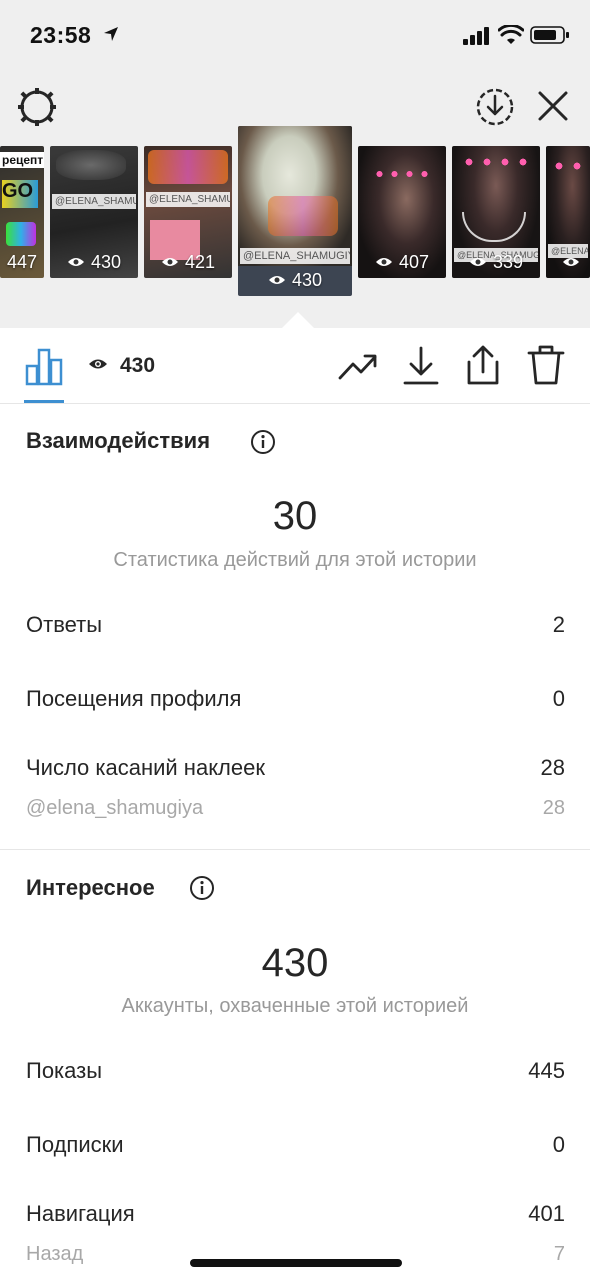  I want to click on views-count: 407, so click(414, 261).